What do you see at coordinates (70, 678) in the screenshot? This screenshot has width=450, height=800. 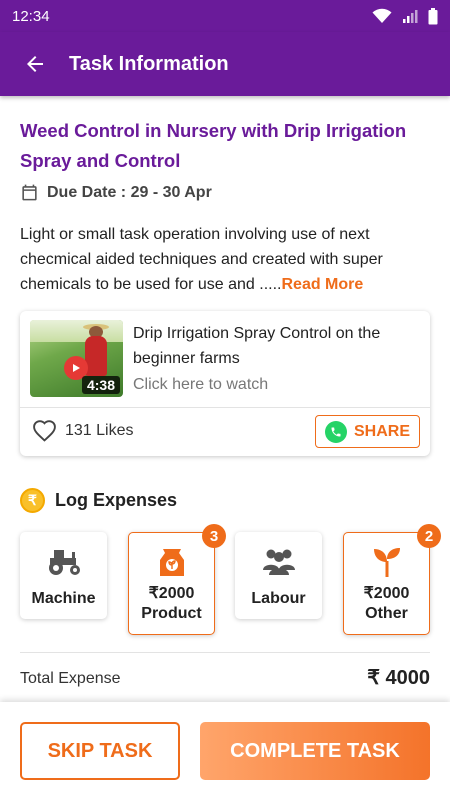 I see `total-expense-label: Total Expense` at bounding box center [70, 678].